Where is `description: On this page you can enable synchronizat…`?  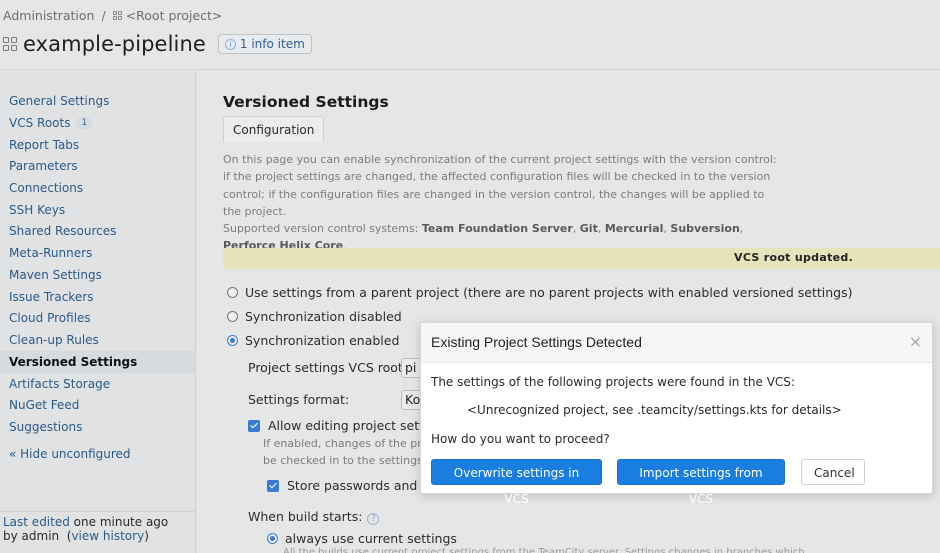 description: On this page you can enable synchronizat… is located at coordinates (500, 203).